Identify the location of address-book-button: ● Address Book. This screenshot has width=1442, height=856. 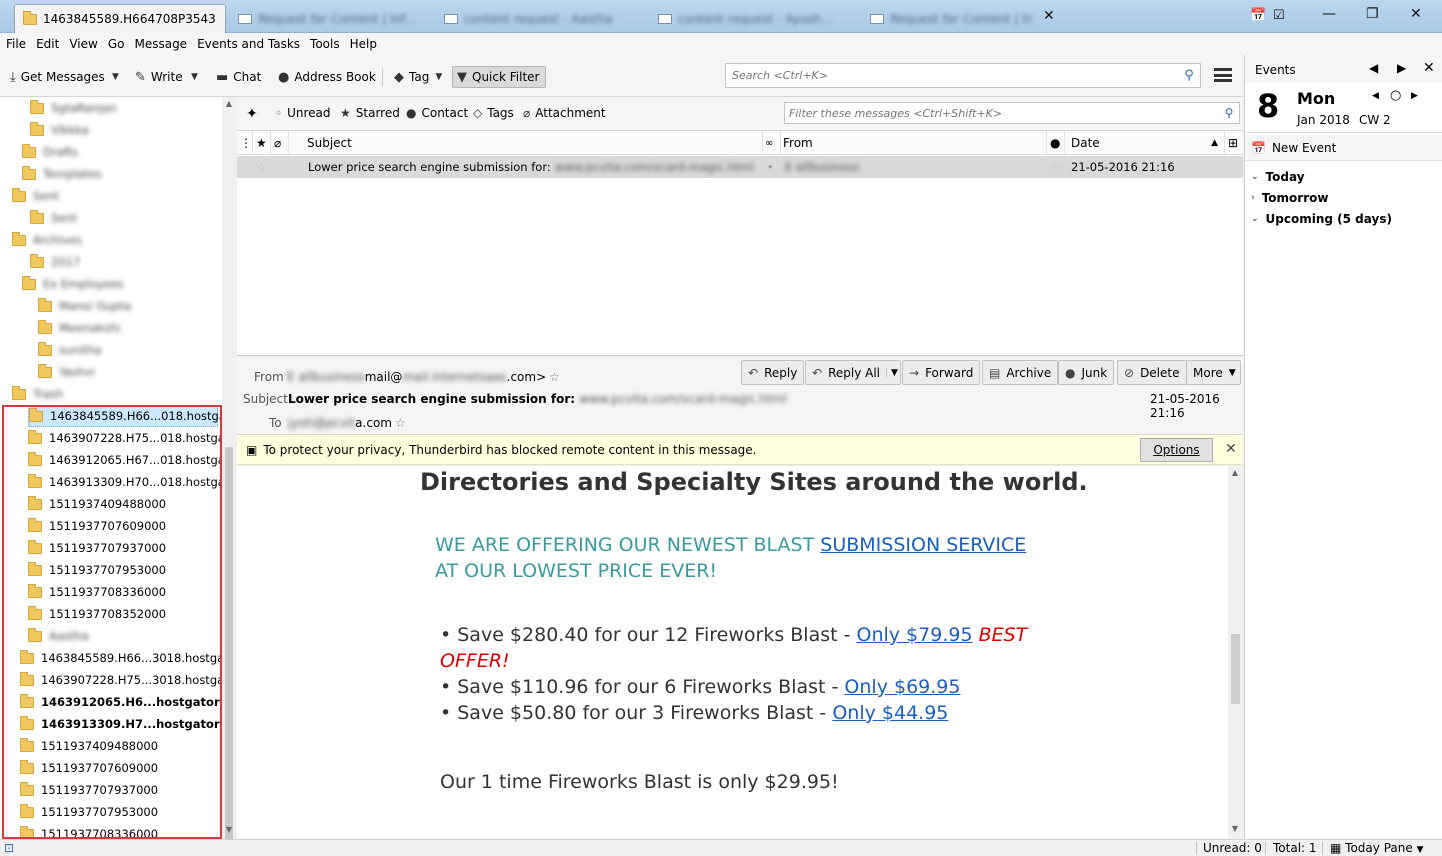
(327, 77).